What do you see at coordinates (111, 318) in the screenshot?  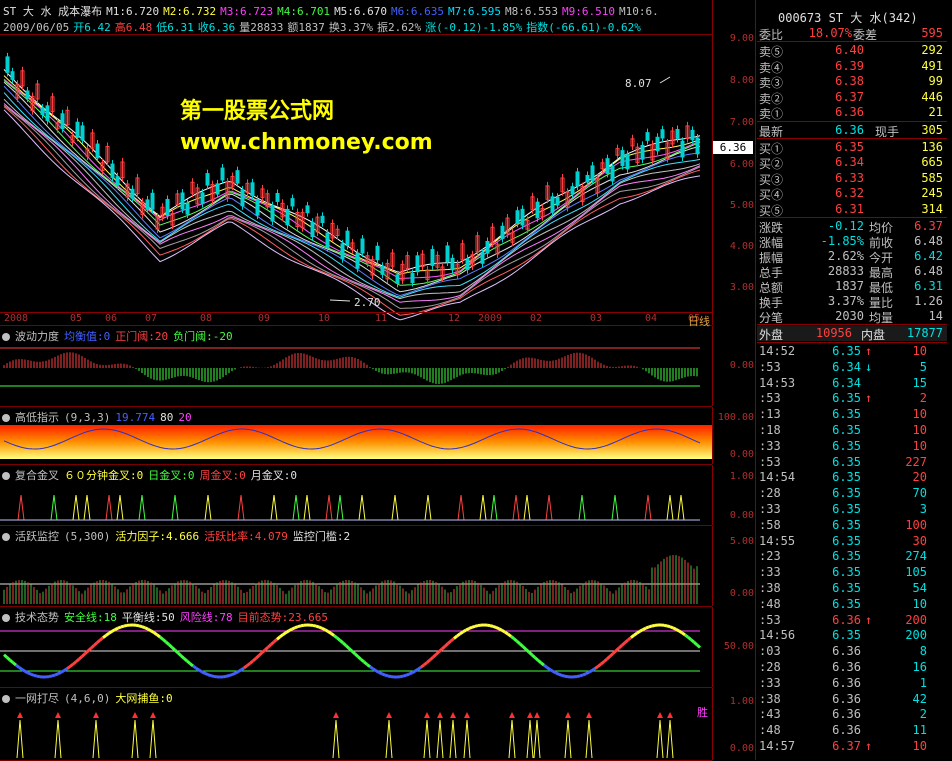 I see `date-label: 06` at bounding box center [111, 318].